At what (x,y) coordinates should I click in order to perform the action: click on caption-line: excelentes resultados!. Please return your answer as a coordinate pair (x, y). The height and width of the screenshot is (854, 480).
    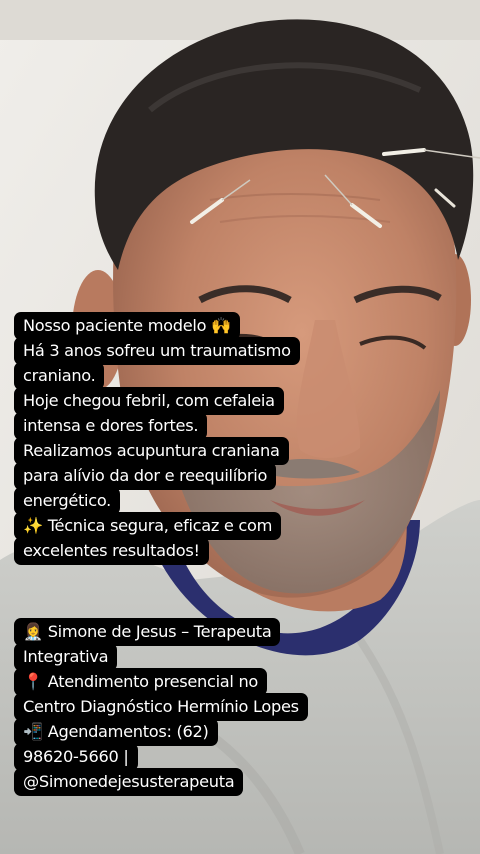
    Looking at the image, I should click on (111, 551).